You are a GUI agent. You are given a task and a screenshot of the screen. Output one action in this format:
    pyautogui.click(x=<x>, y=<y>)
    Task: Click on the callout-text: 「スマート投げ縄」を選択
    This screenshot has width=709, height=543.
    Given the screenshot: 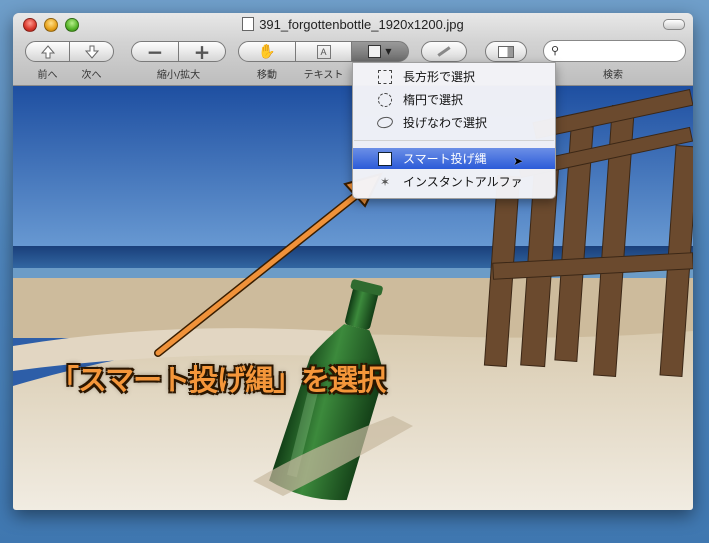 What is the action you would take?
    pyautogui.click(x=218, y=380)
    